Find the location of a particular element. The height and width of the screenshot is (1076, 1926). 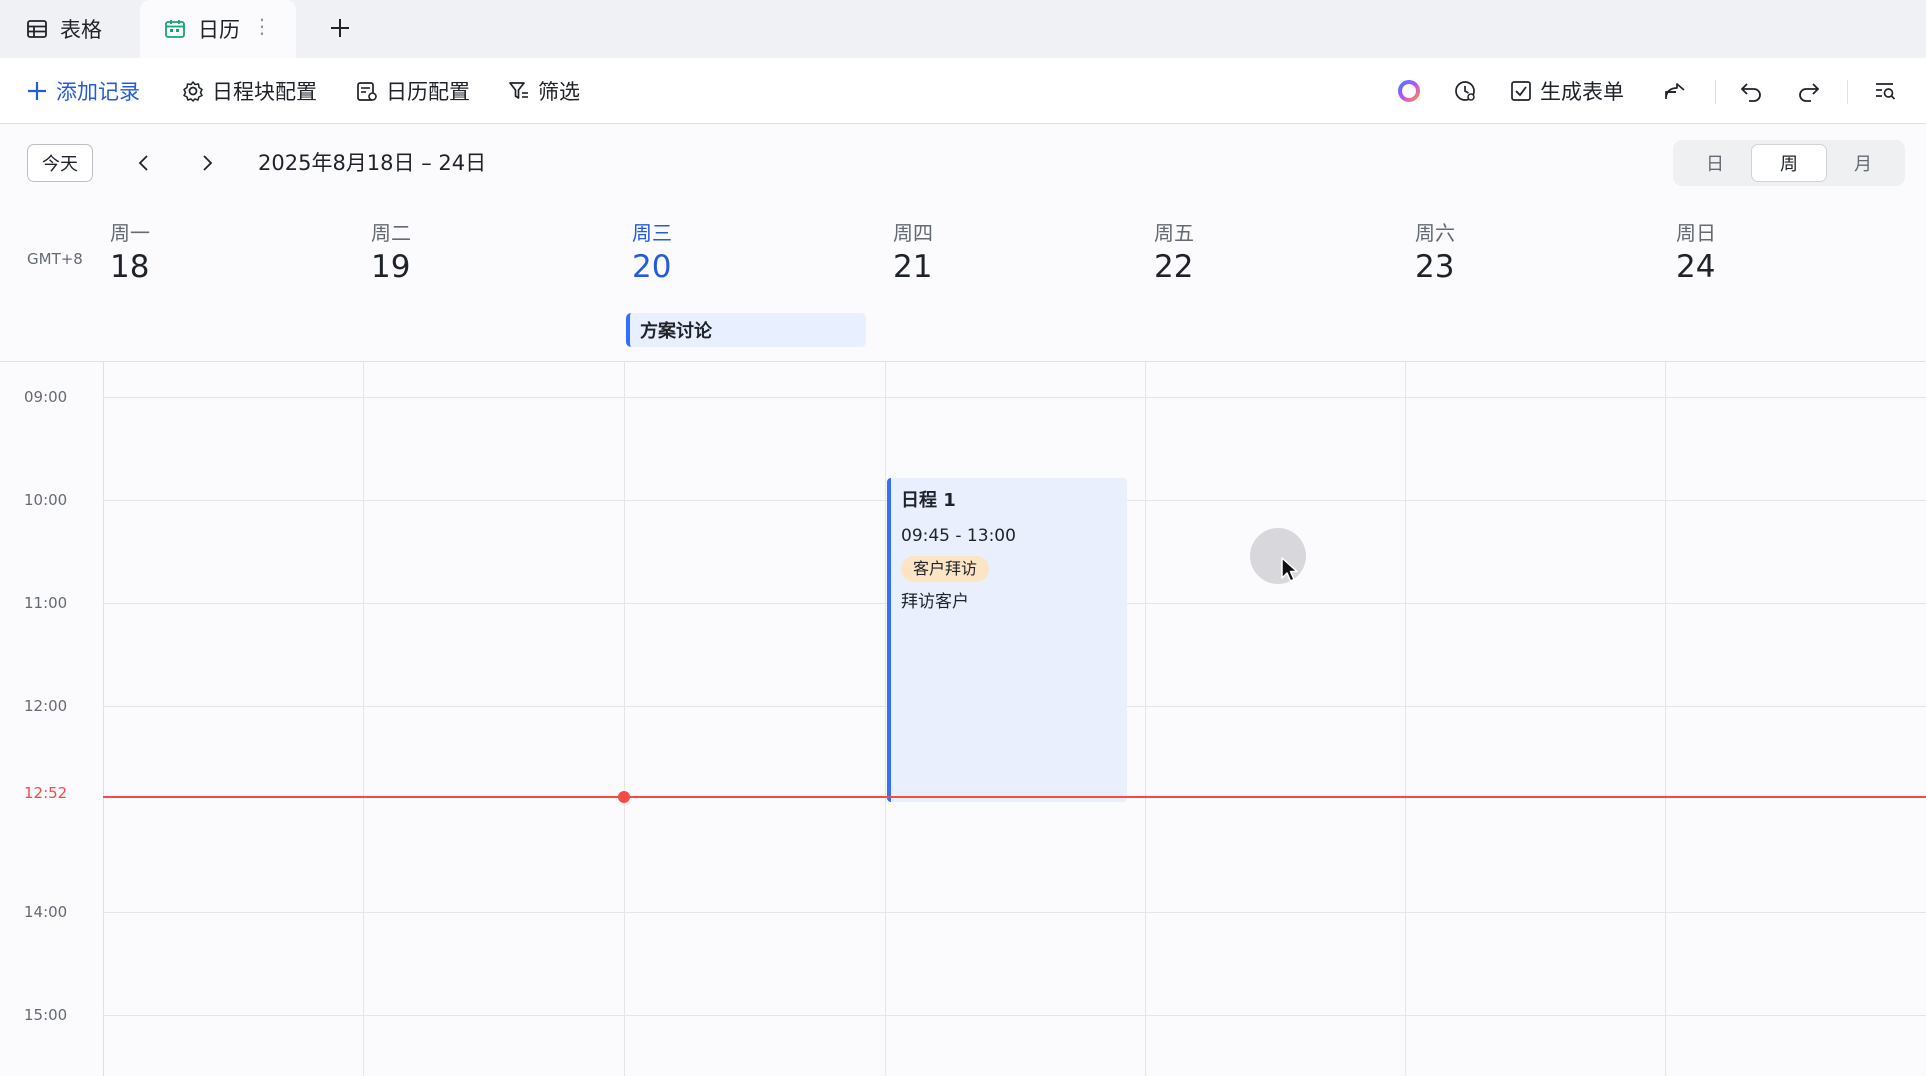

tab-bar: 表格 日历 ⋮ is located at coordinates (963, 29).